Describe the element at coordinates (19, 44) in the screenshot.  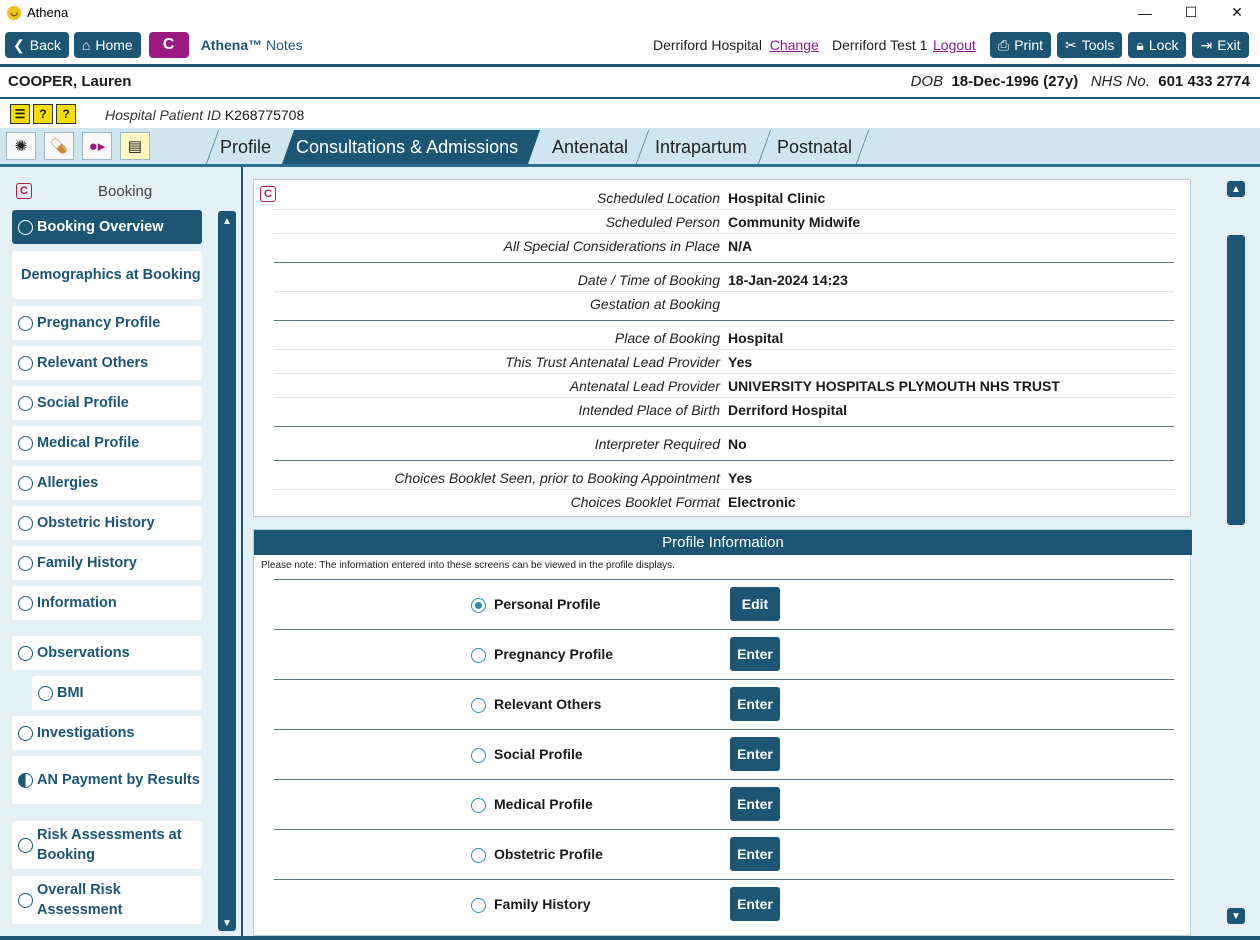
I see `chevron-left-icon: ❮` at that location.